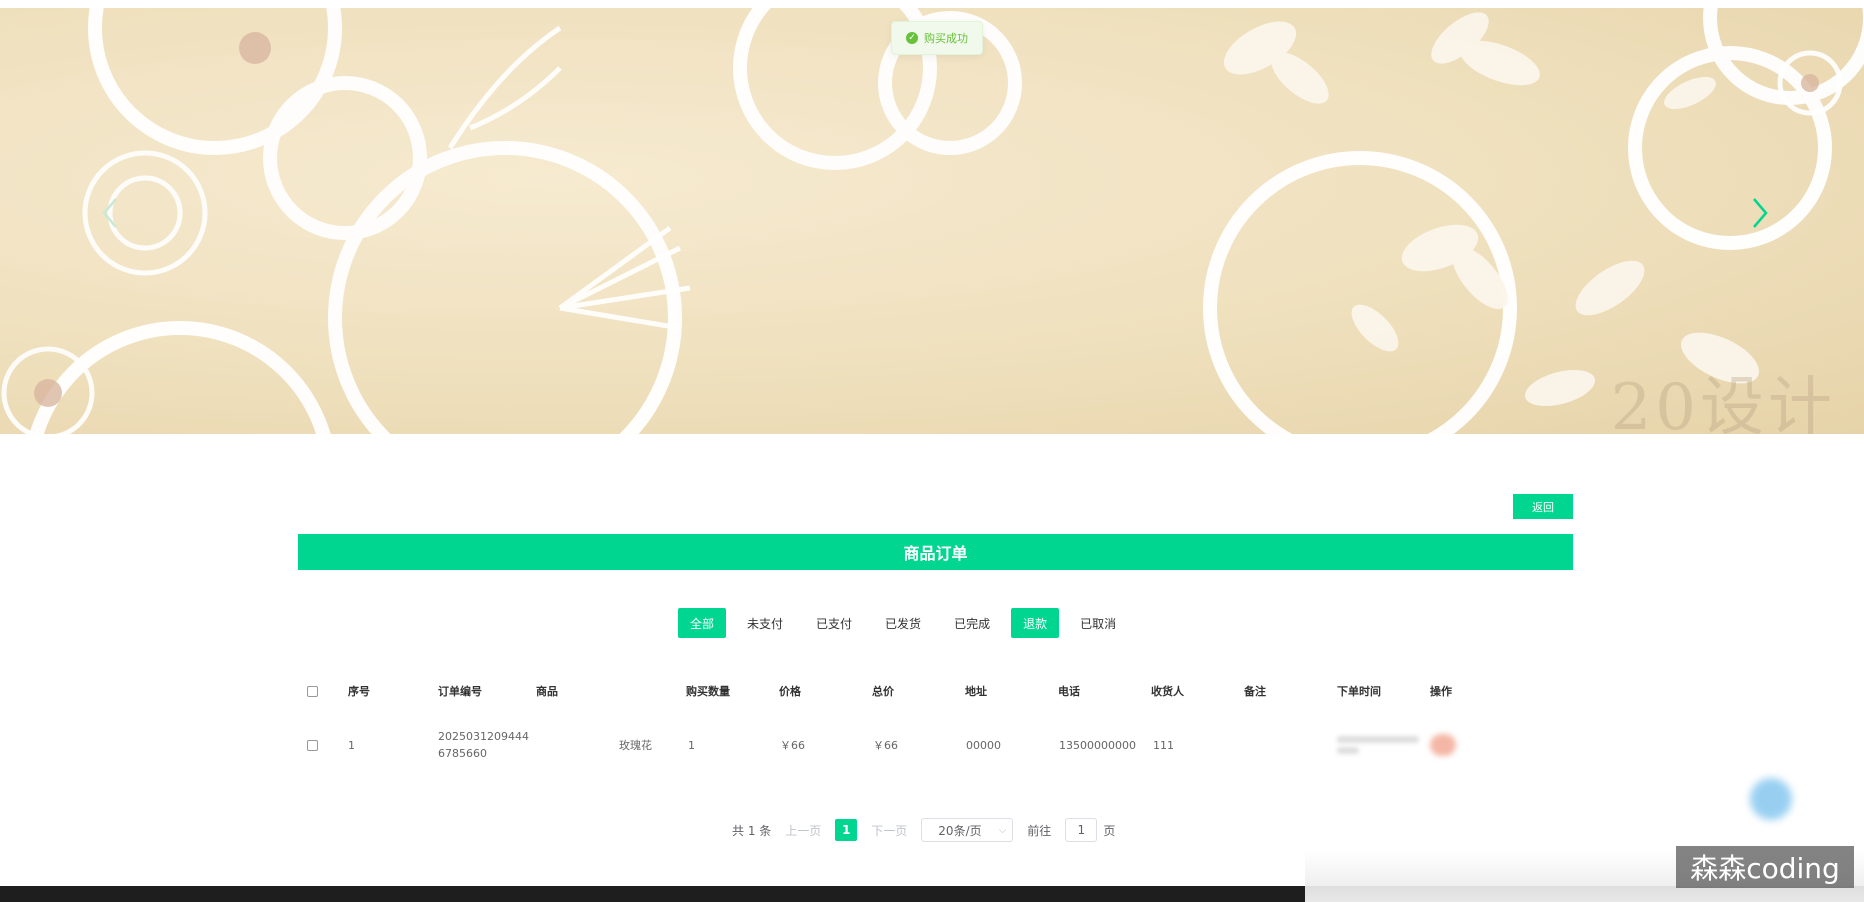 This screenshot has width=1864, height=902. I want to click on order-status-tabs: 全部 未支付 已支付 已发货 已完成 退款 已取消, so click(903, 623).